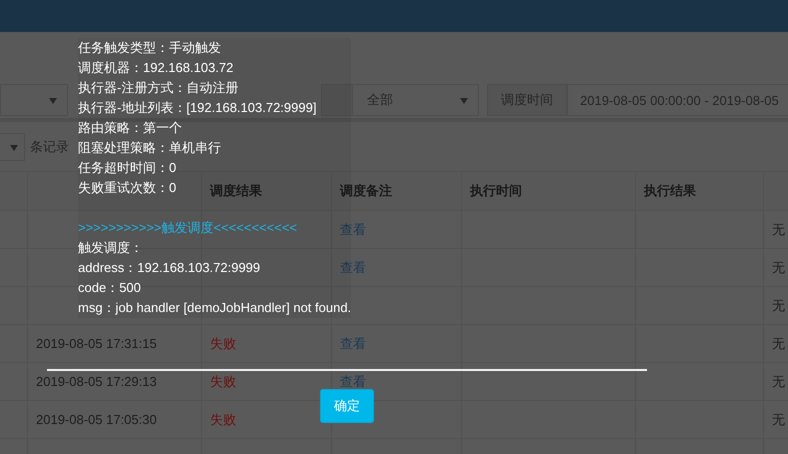  What do you see at coordinates (496, 191) in the screenshot?
I see `column-header: 执行时间` at bounding box center [496, 191].